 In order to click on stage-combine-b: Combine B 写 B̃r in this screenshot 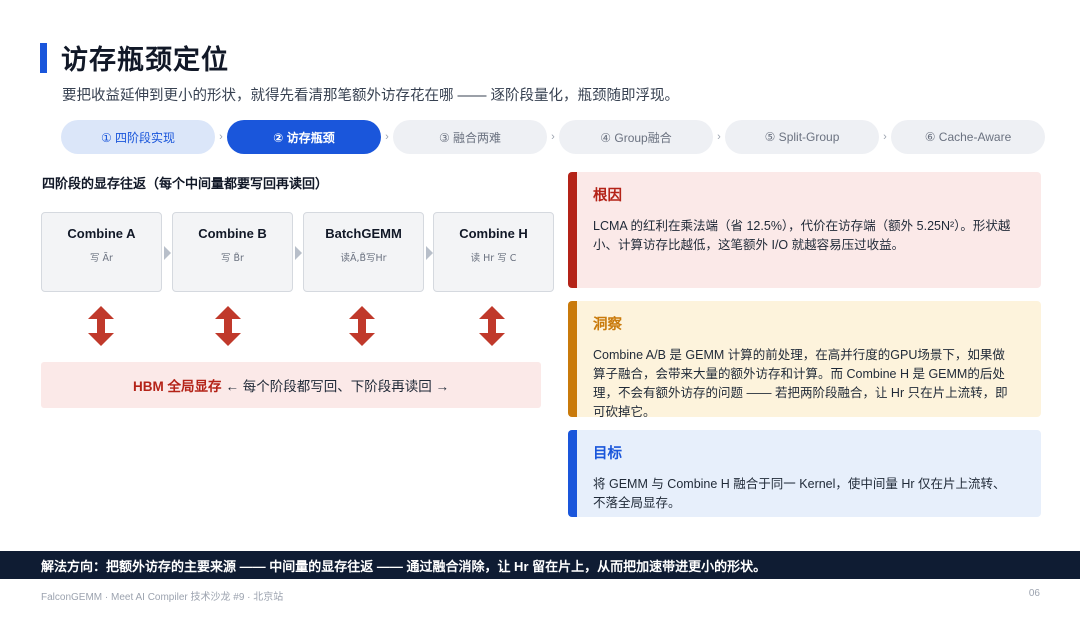, I will do `click(232, 252)`.